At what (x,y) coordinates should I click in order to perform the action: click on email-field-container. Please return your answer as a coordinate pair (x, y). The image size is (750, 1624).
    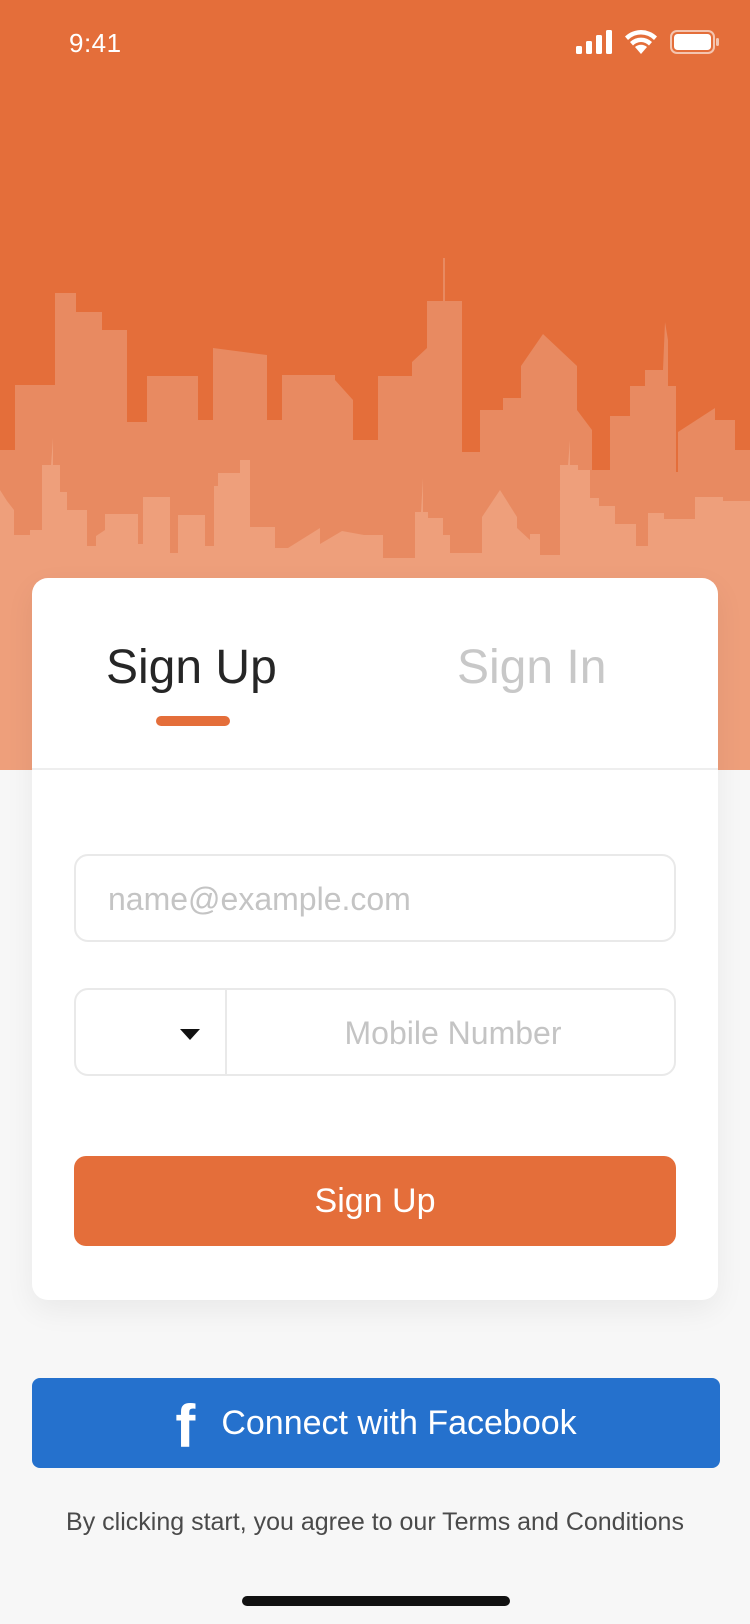
    Looking at the image, I should click on (375, 898).